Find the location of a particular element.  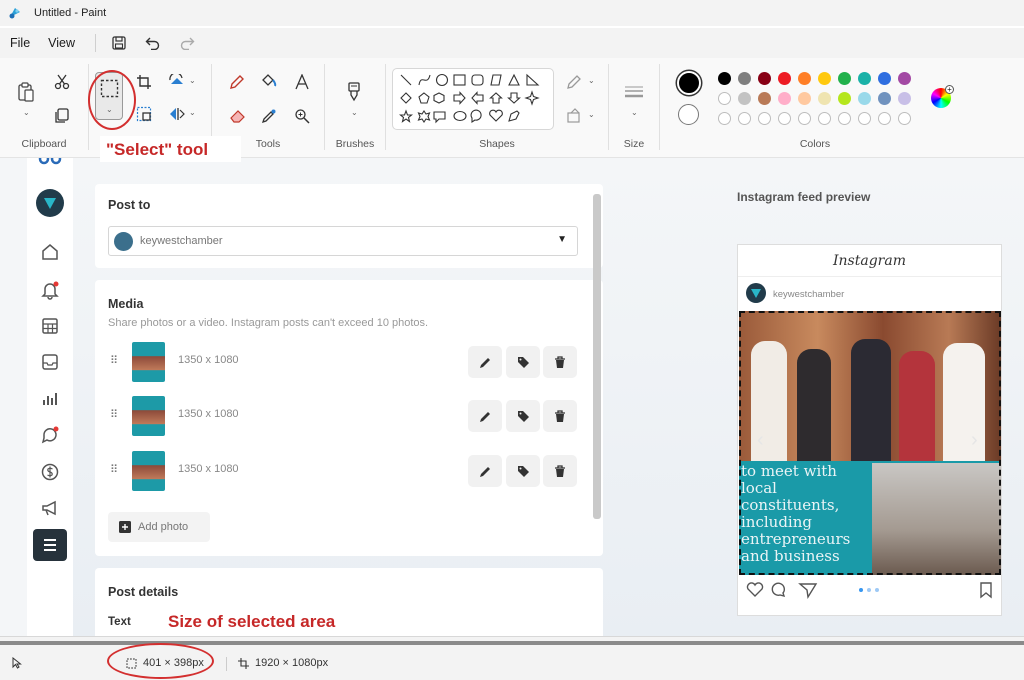

account-dropdown: keywestchamber ▼ is located at coordinates (343, 241).